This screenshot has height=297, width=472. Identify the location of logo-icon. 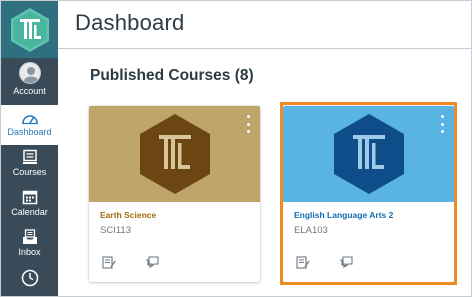
(29, 29).